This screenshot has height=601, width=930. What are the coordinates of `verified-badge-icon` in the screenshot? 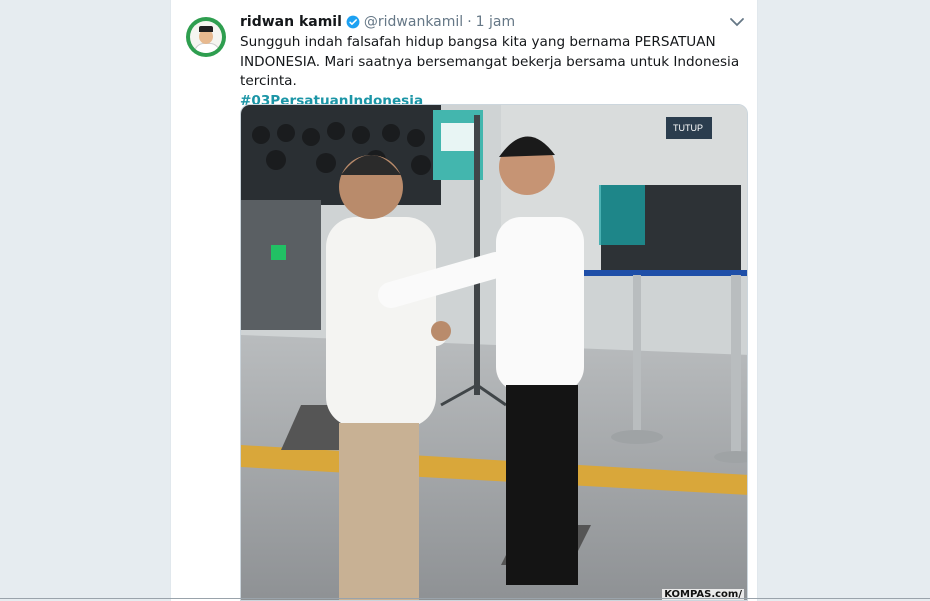 It's located at (353, 22).